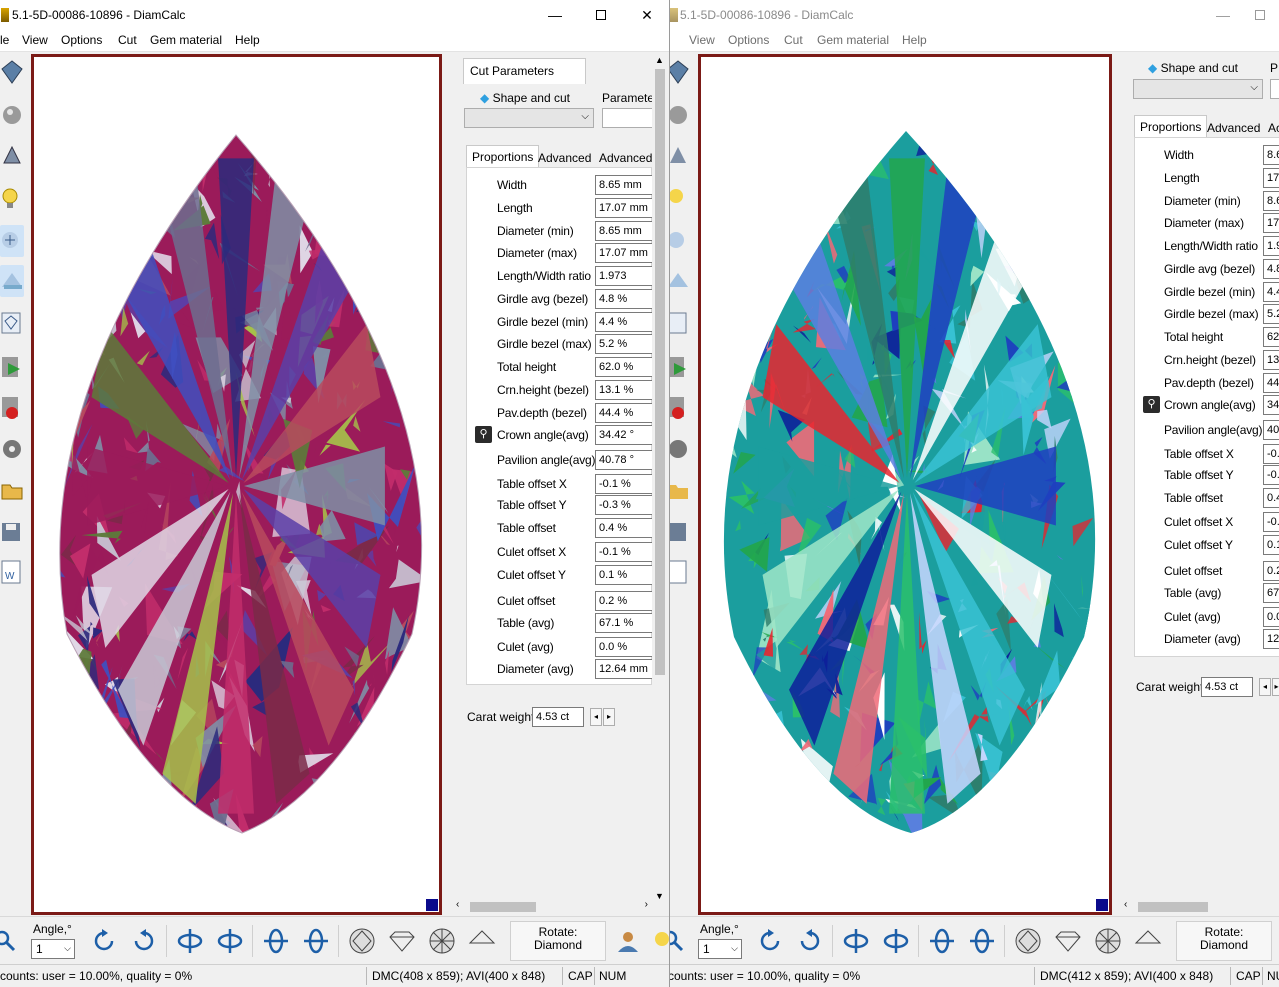  I want to click on param-value-input: 0.2 %, so click(624, 601).